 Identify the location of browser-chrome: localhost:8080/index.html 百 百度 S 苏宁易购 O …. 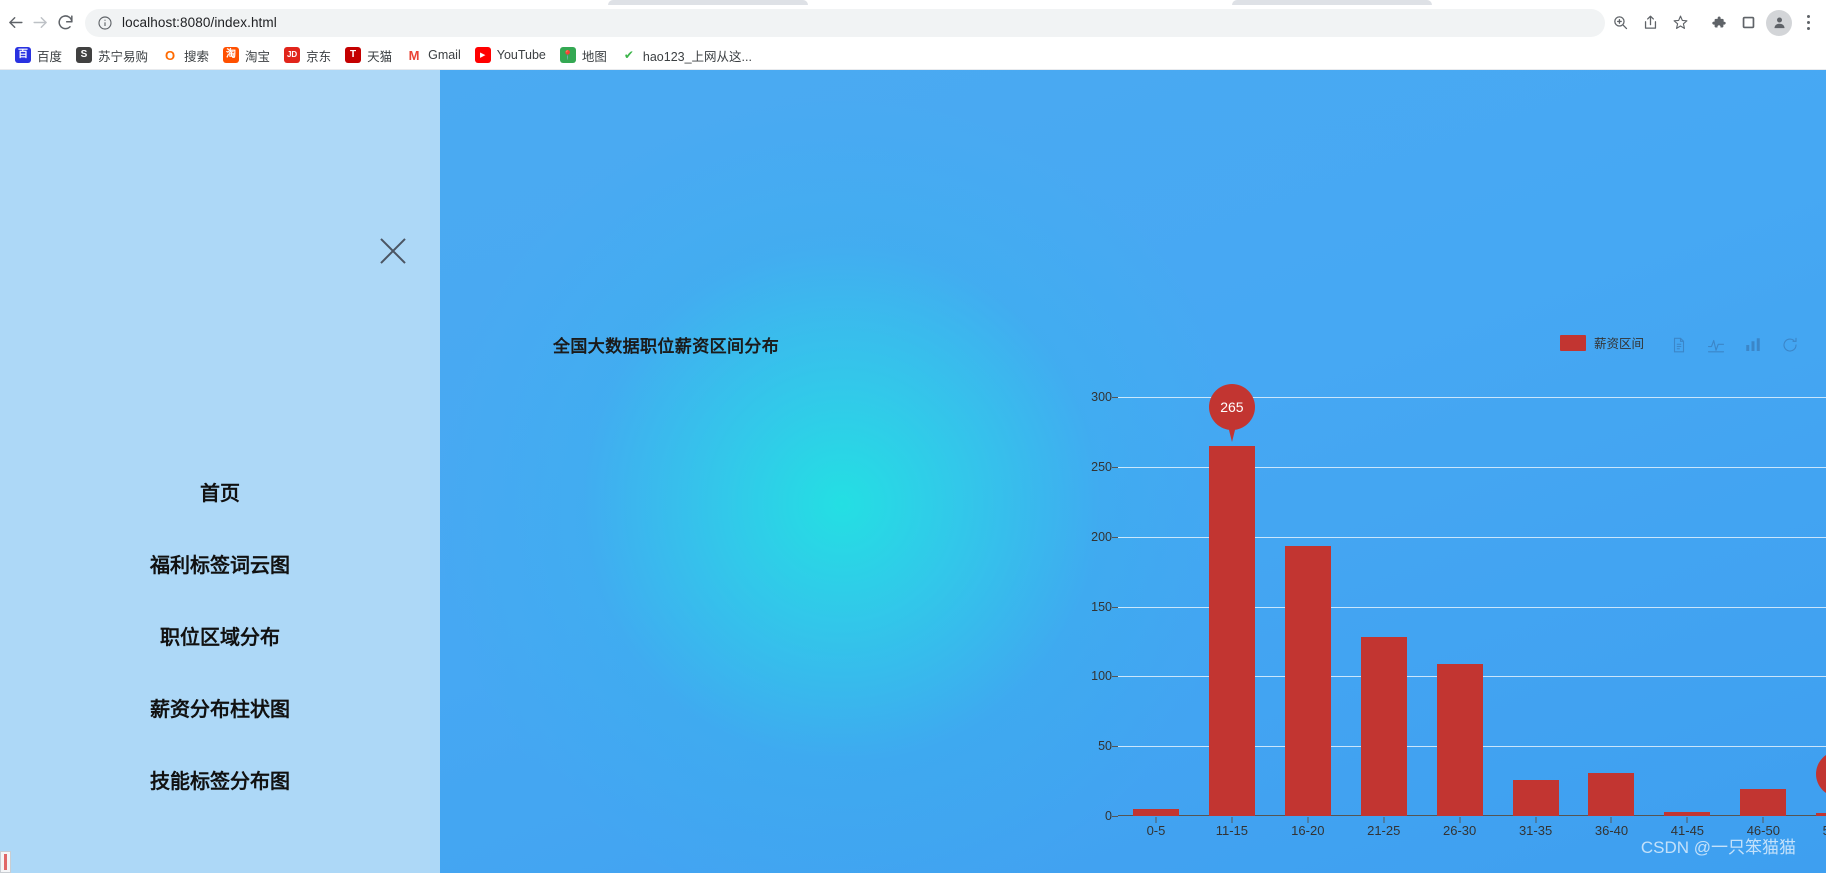
(913, 35).